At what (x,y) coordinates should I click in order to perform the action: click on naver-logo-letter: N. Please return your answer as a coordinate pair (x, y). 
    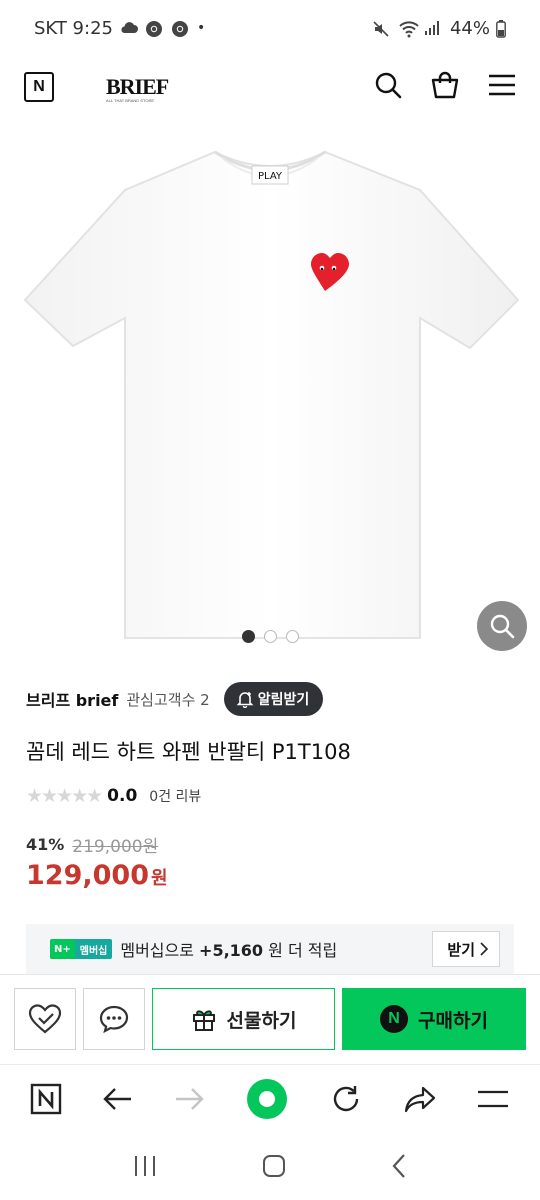
    Looking at the image, I should click on (39, 86).